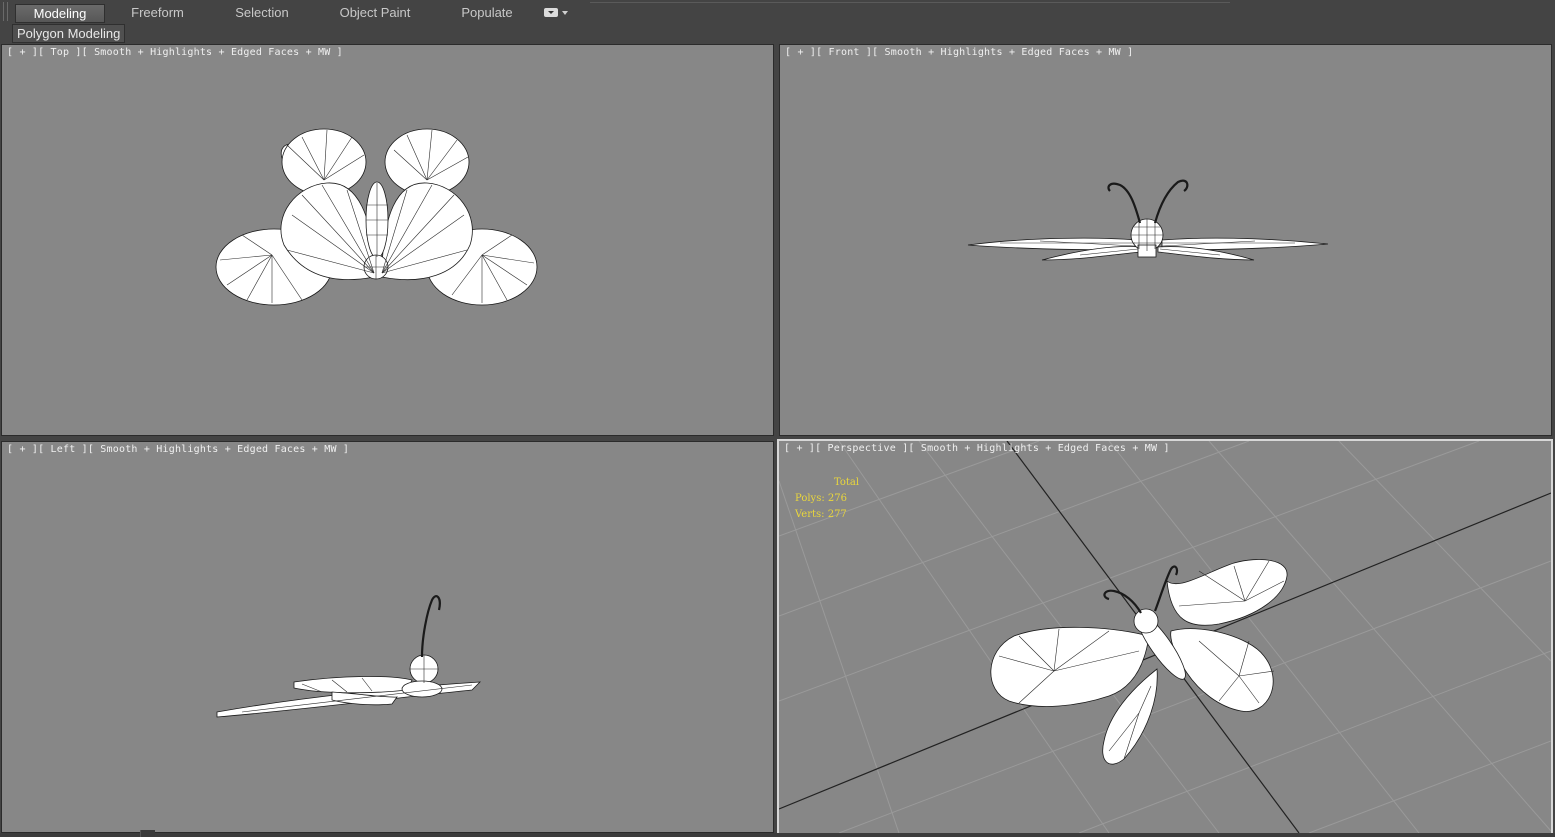 Image resolution: width=1555 pixels, height=837 pixels. Describe the element at coordinates (349, 656) in the screenshot. I see `butterfly-left-view` at that location.